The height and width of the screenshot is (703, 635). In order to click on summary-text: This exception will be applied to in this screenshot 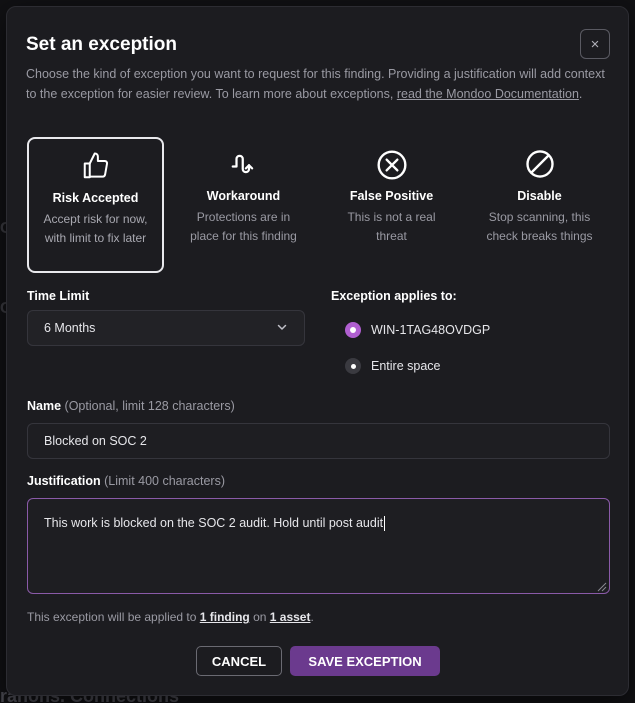, I will do `click(113, 617)`.